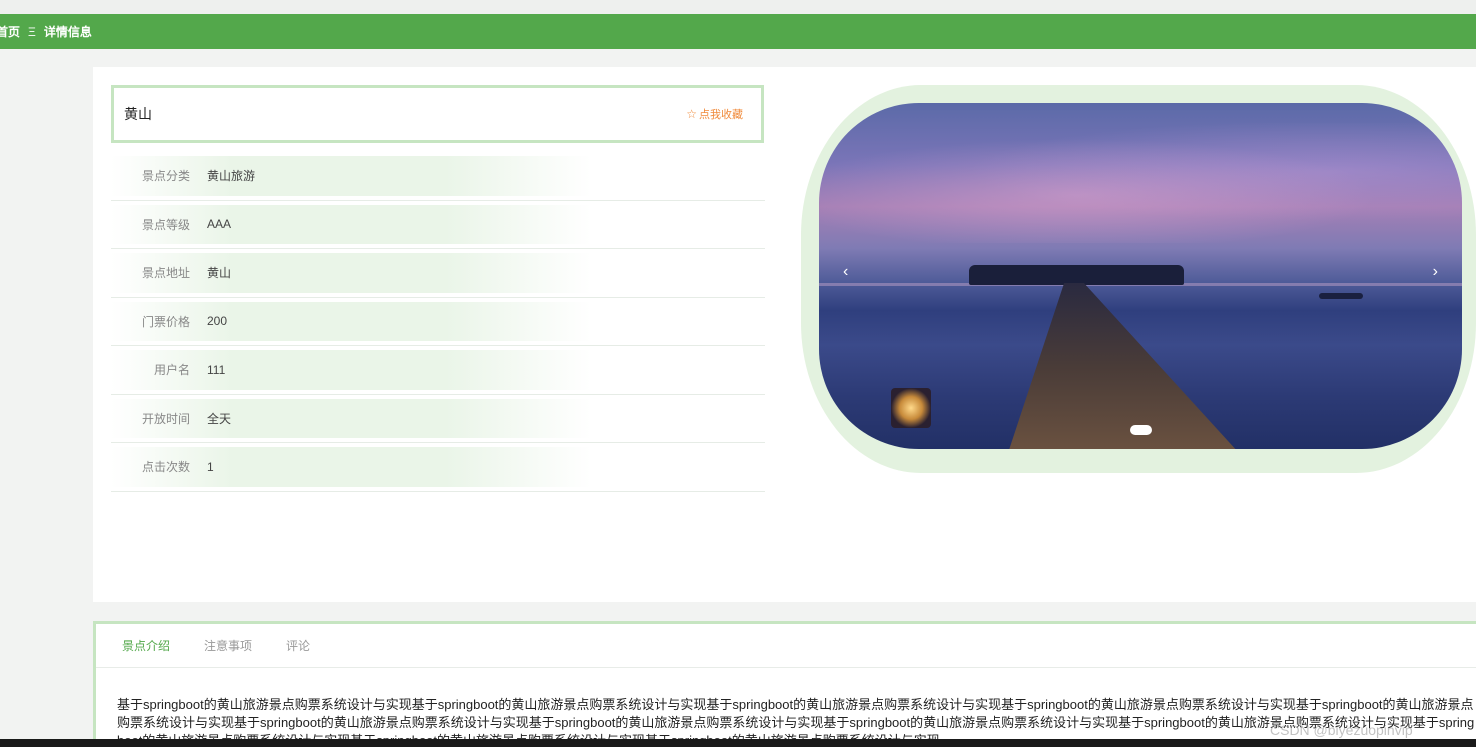  Describe the element at coordinates (165, 176) in the screenshot. I see `info-label: 景点分类` at that location.